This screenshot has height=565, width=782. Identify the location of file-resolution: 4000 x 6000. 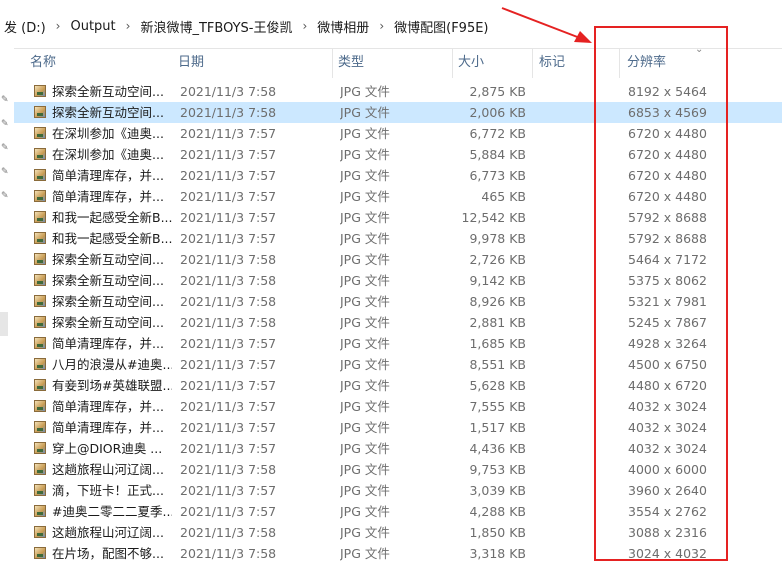
(667, 469).